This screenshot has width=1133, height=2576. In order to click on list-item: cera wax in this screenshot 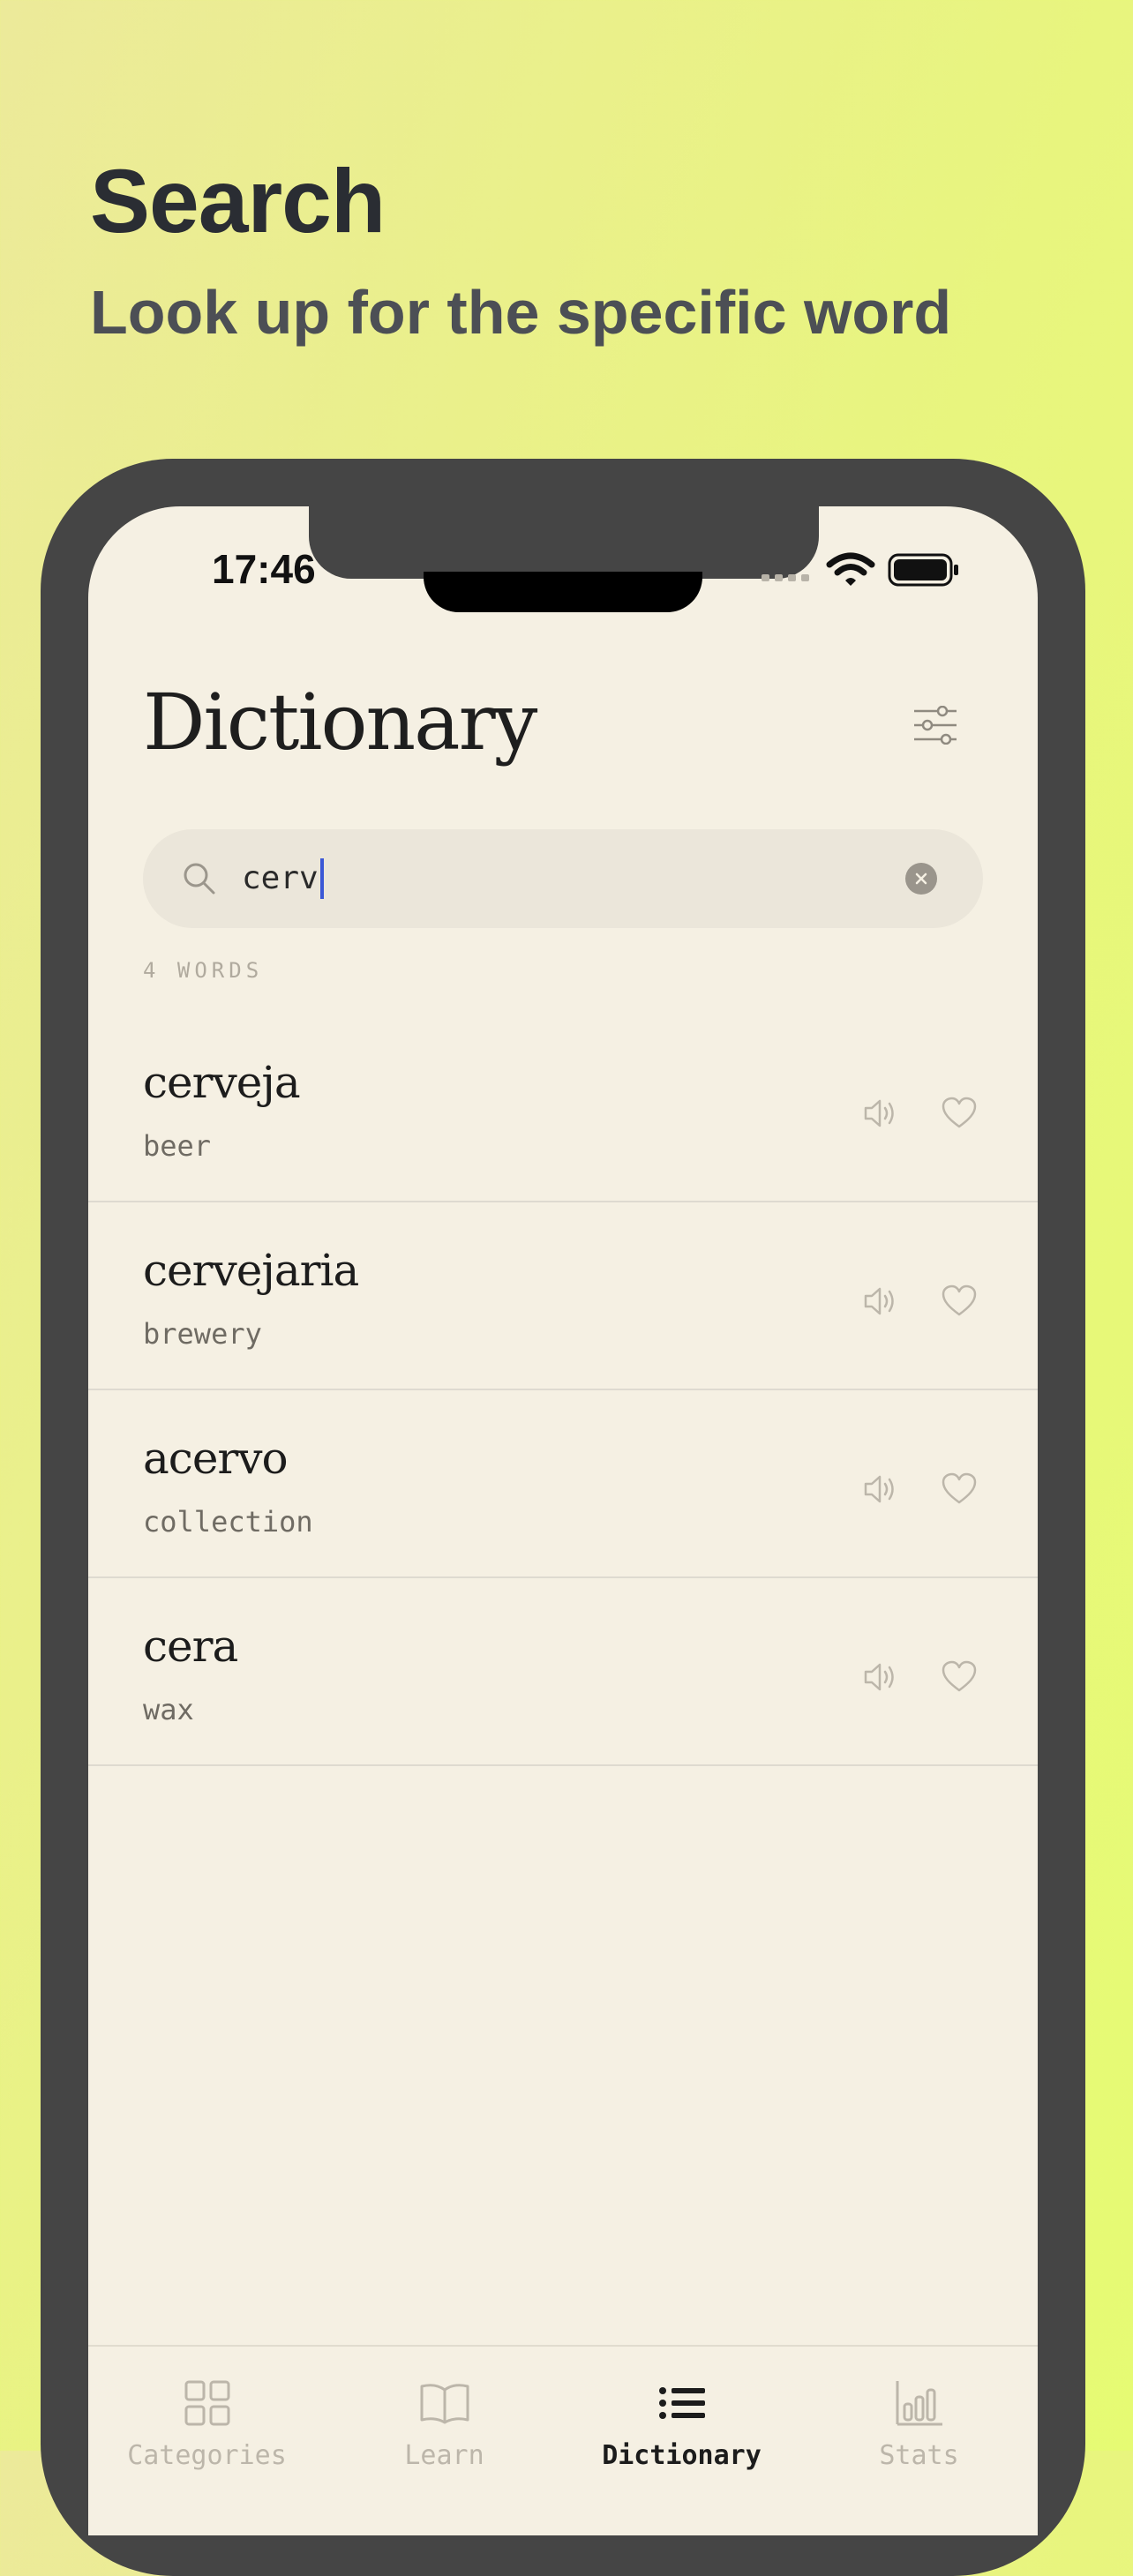, I will do `click(563, 1672)`.